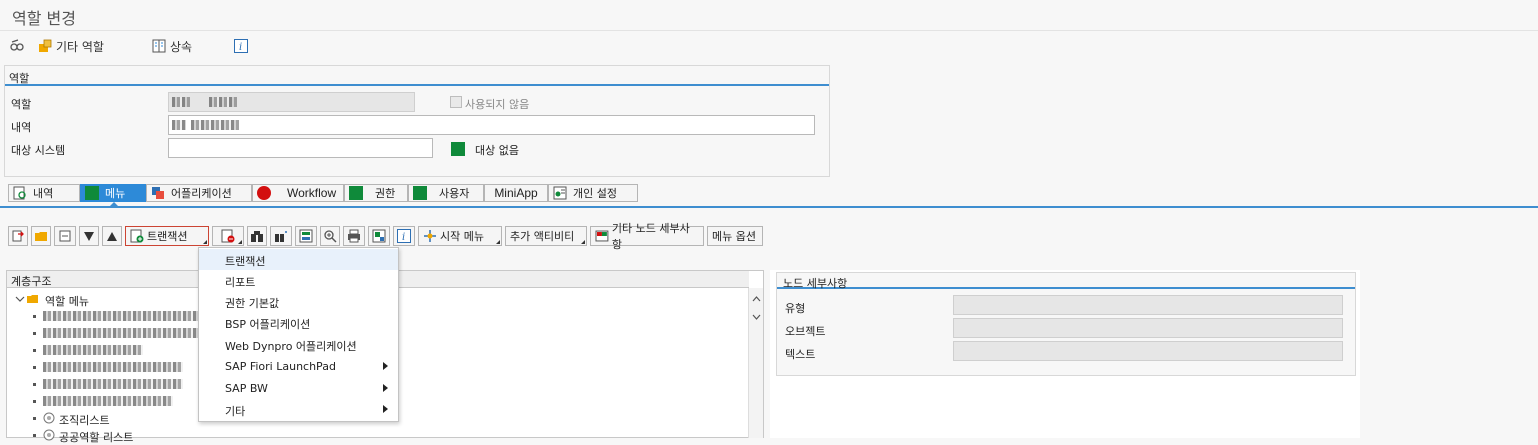 Image resolution: width=1538 pixels, height=445 pixels. I want to click on target-system-field, so click(300, 148).